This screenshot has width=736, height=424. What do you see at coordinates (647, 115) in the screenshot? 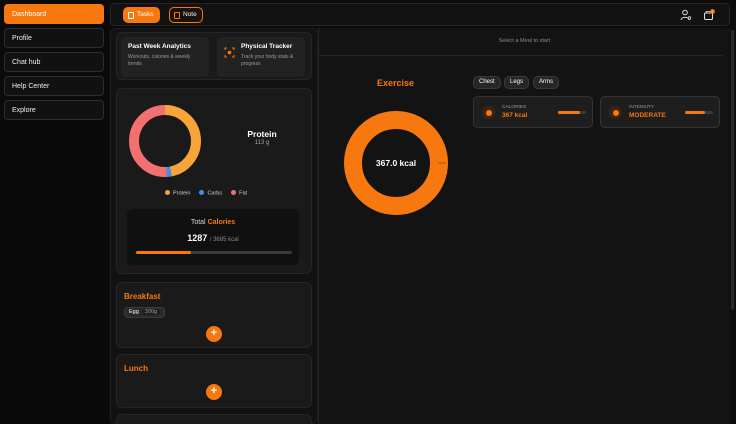
I see `intensity-stat-value: MODERATE` at bounding box center [647, 115].